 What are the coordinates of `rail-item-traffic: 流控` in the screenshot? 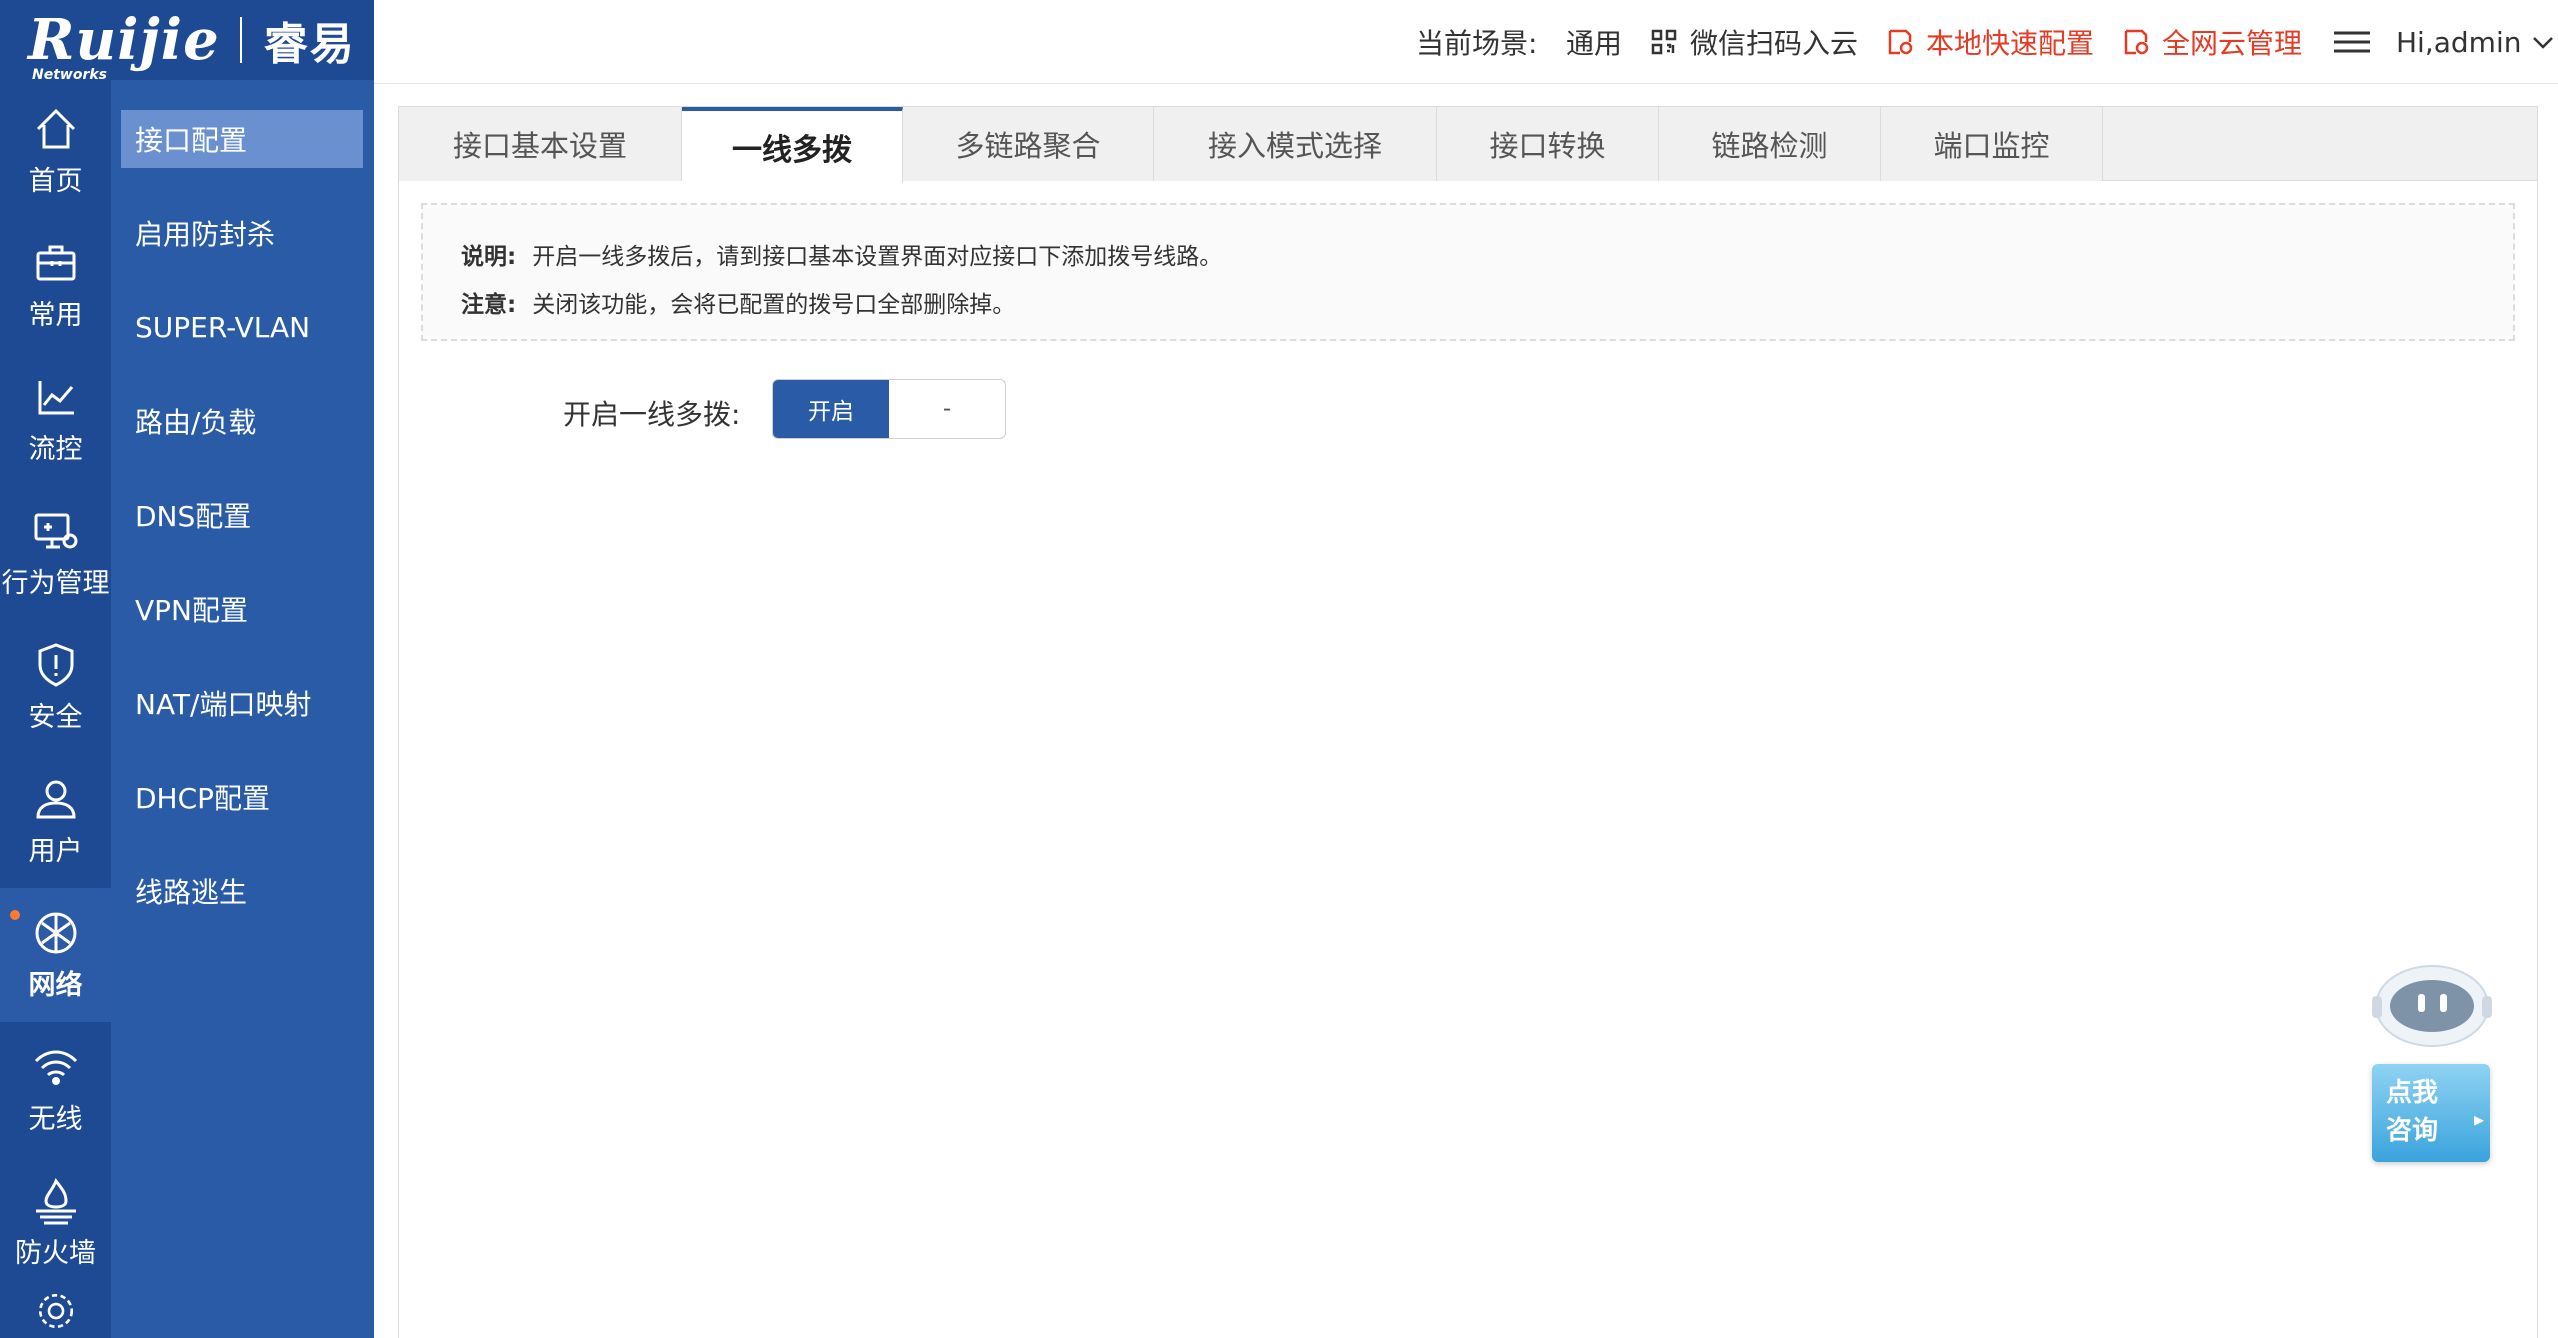 It's located at (55, 419).